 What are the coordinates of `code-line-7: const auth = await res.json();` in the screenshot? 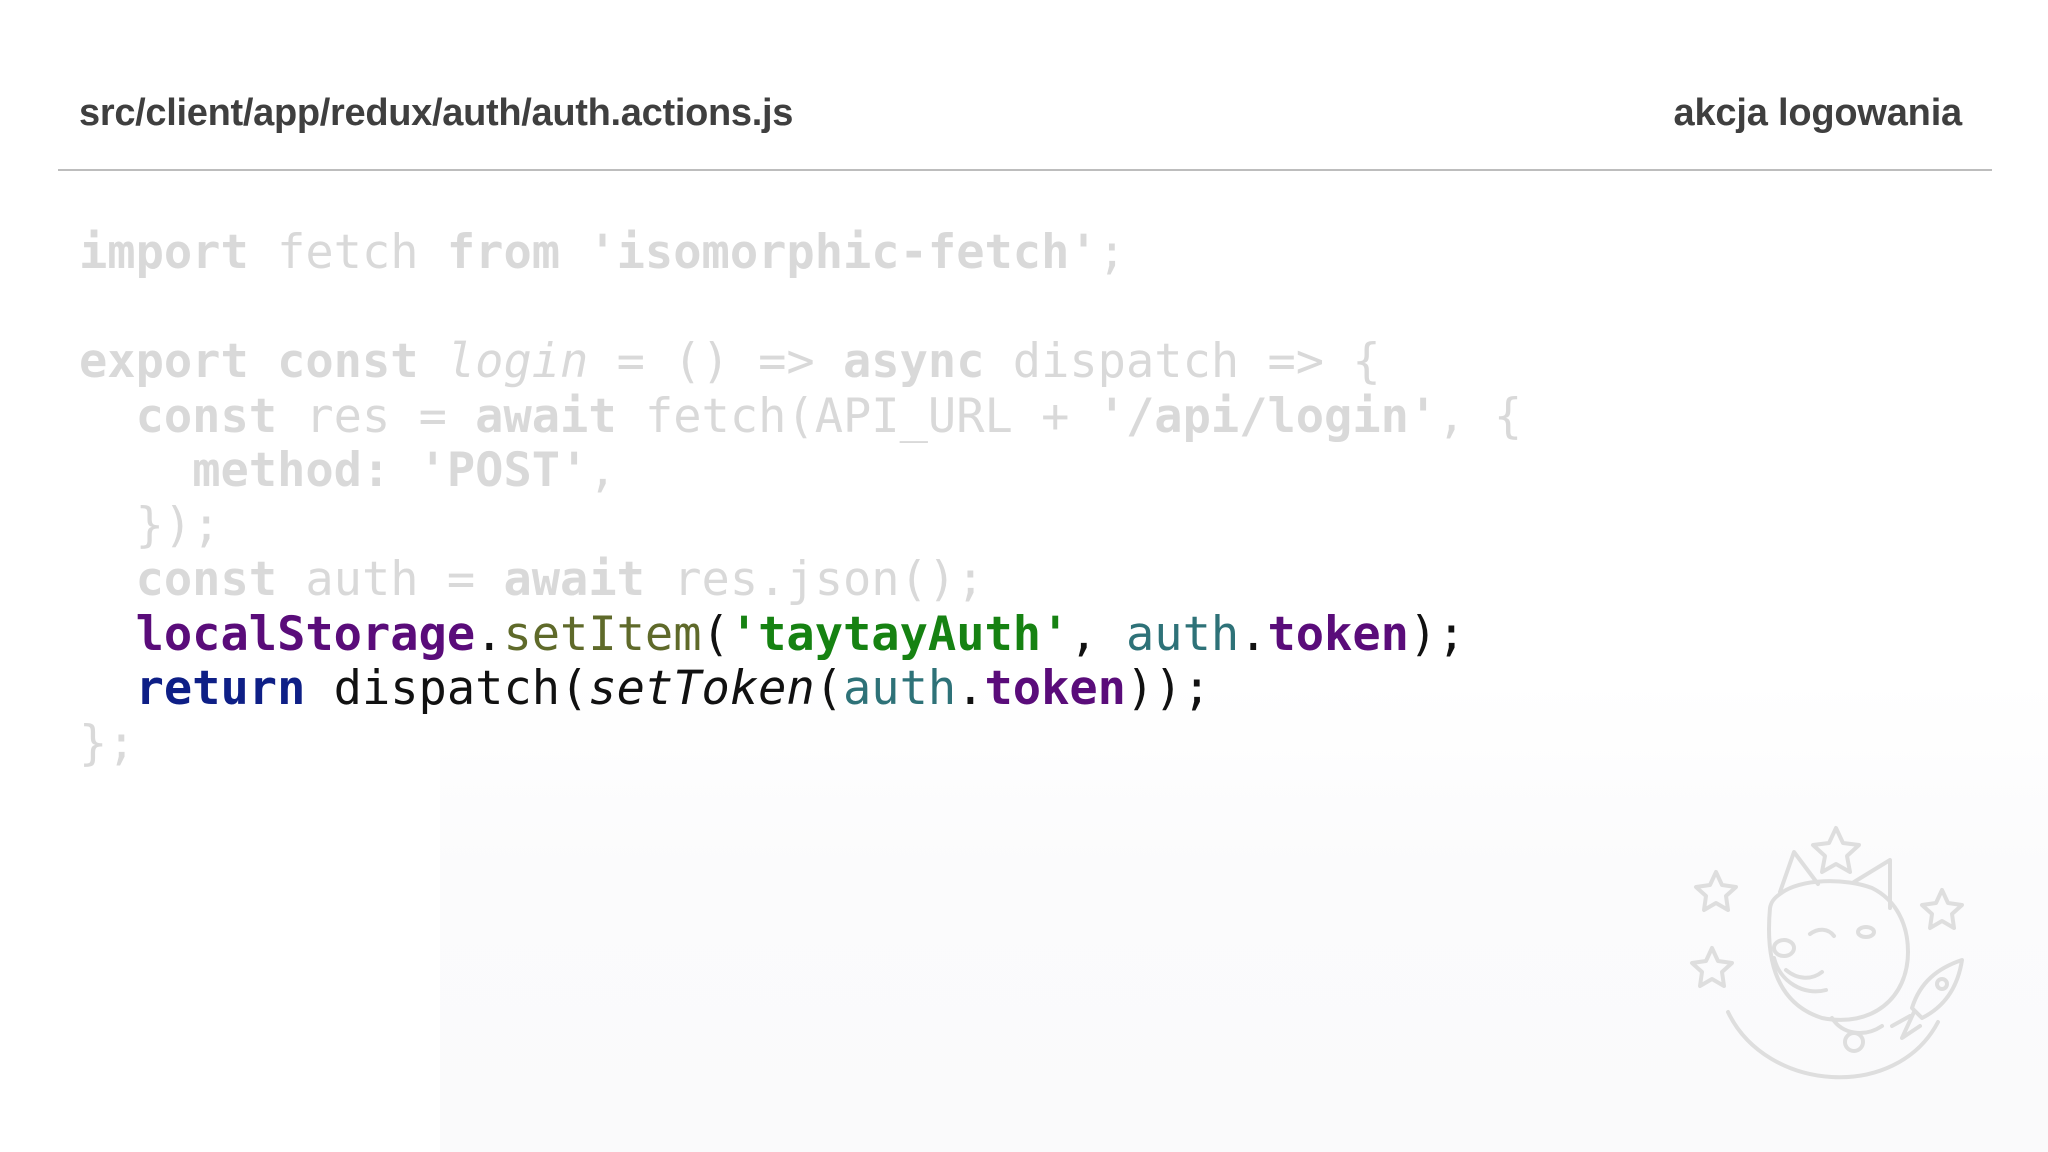 It's located at (800, 580).